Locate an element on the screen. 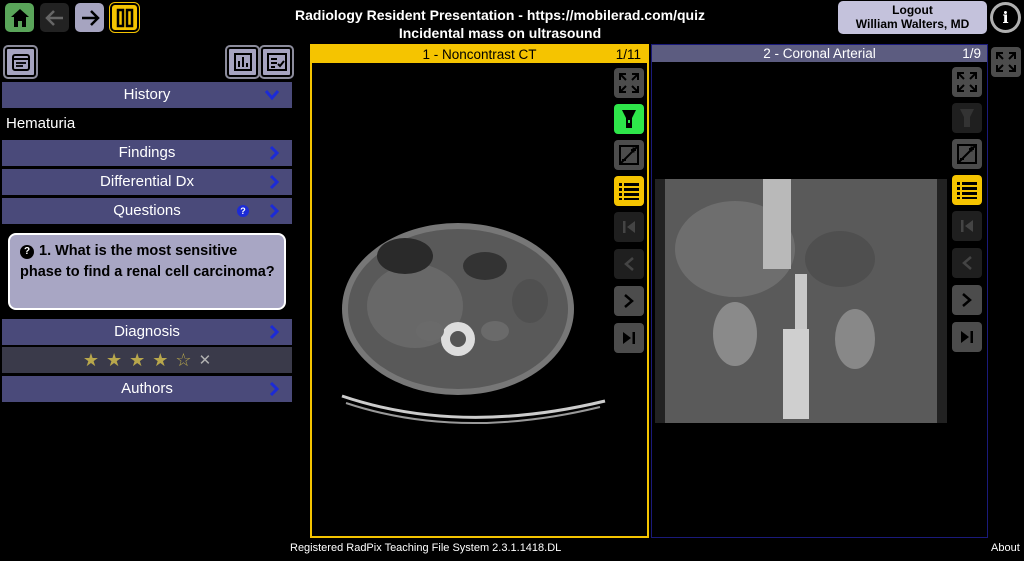 This screenshot has width=1024, height=561. info-icon: i is located at coordinates (1005, 17).